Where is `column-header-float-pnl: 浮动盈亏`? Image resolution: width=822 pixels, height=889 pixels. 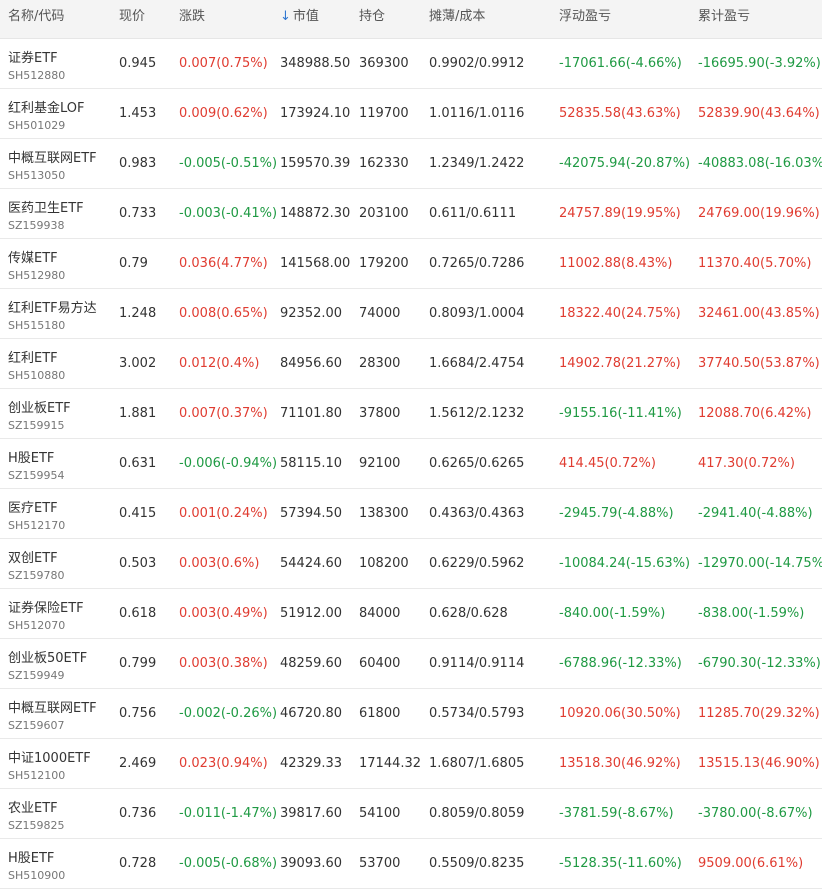 column-header-float-pnl: 浮动盈亏 is located at coordinates (585, 19).